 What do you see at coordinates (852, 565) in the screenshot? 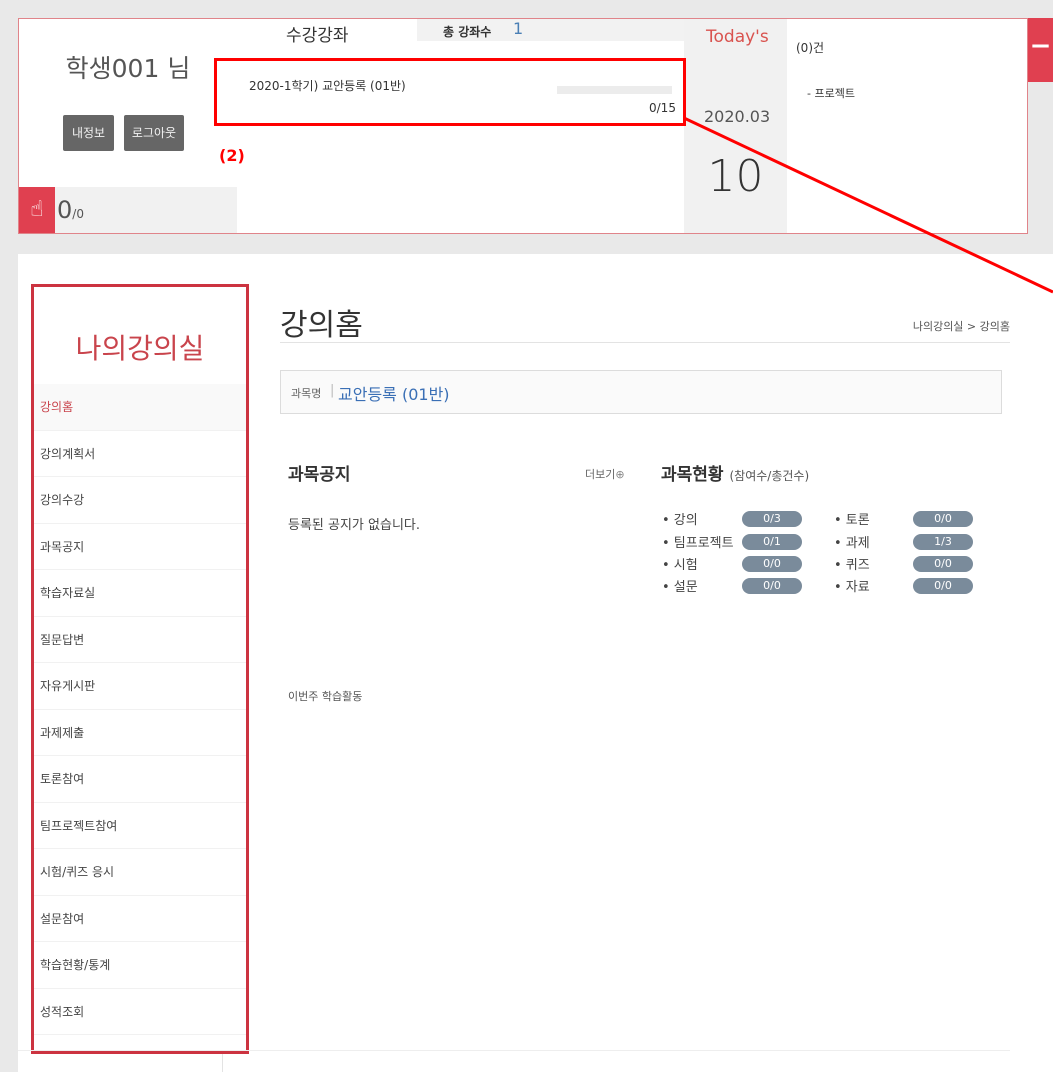
I see `status-label-quiz: • 퀴즈` at bounding box center [852, 565].